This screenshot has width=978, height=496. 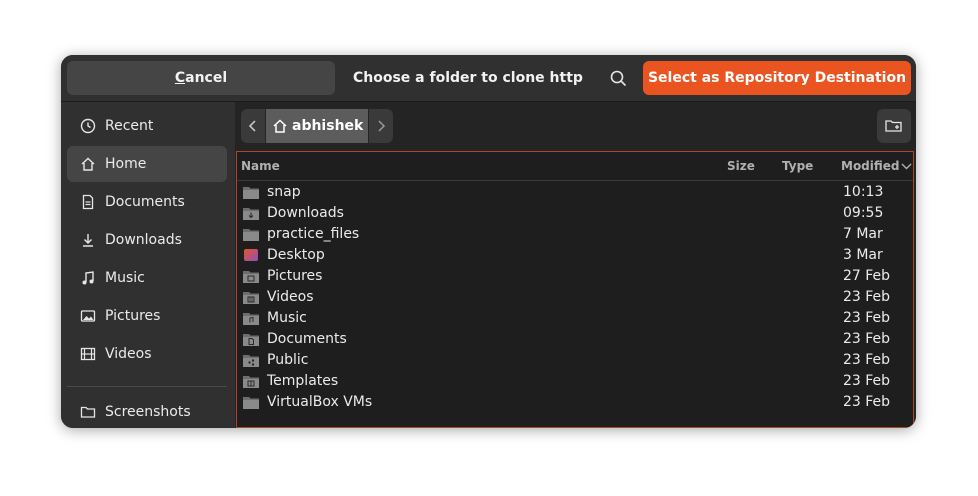 What do you see at coordinates (575, 192) in the screenshot?
I see `table-row: snap 10:13` at bounding box center [575, 192].